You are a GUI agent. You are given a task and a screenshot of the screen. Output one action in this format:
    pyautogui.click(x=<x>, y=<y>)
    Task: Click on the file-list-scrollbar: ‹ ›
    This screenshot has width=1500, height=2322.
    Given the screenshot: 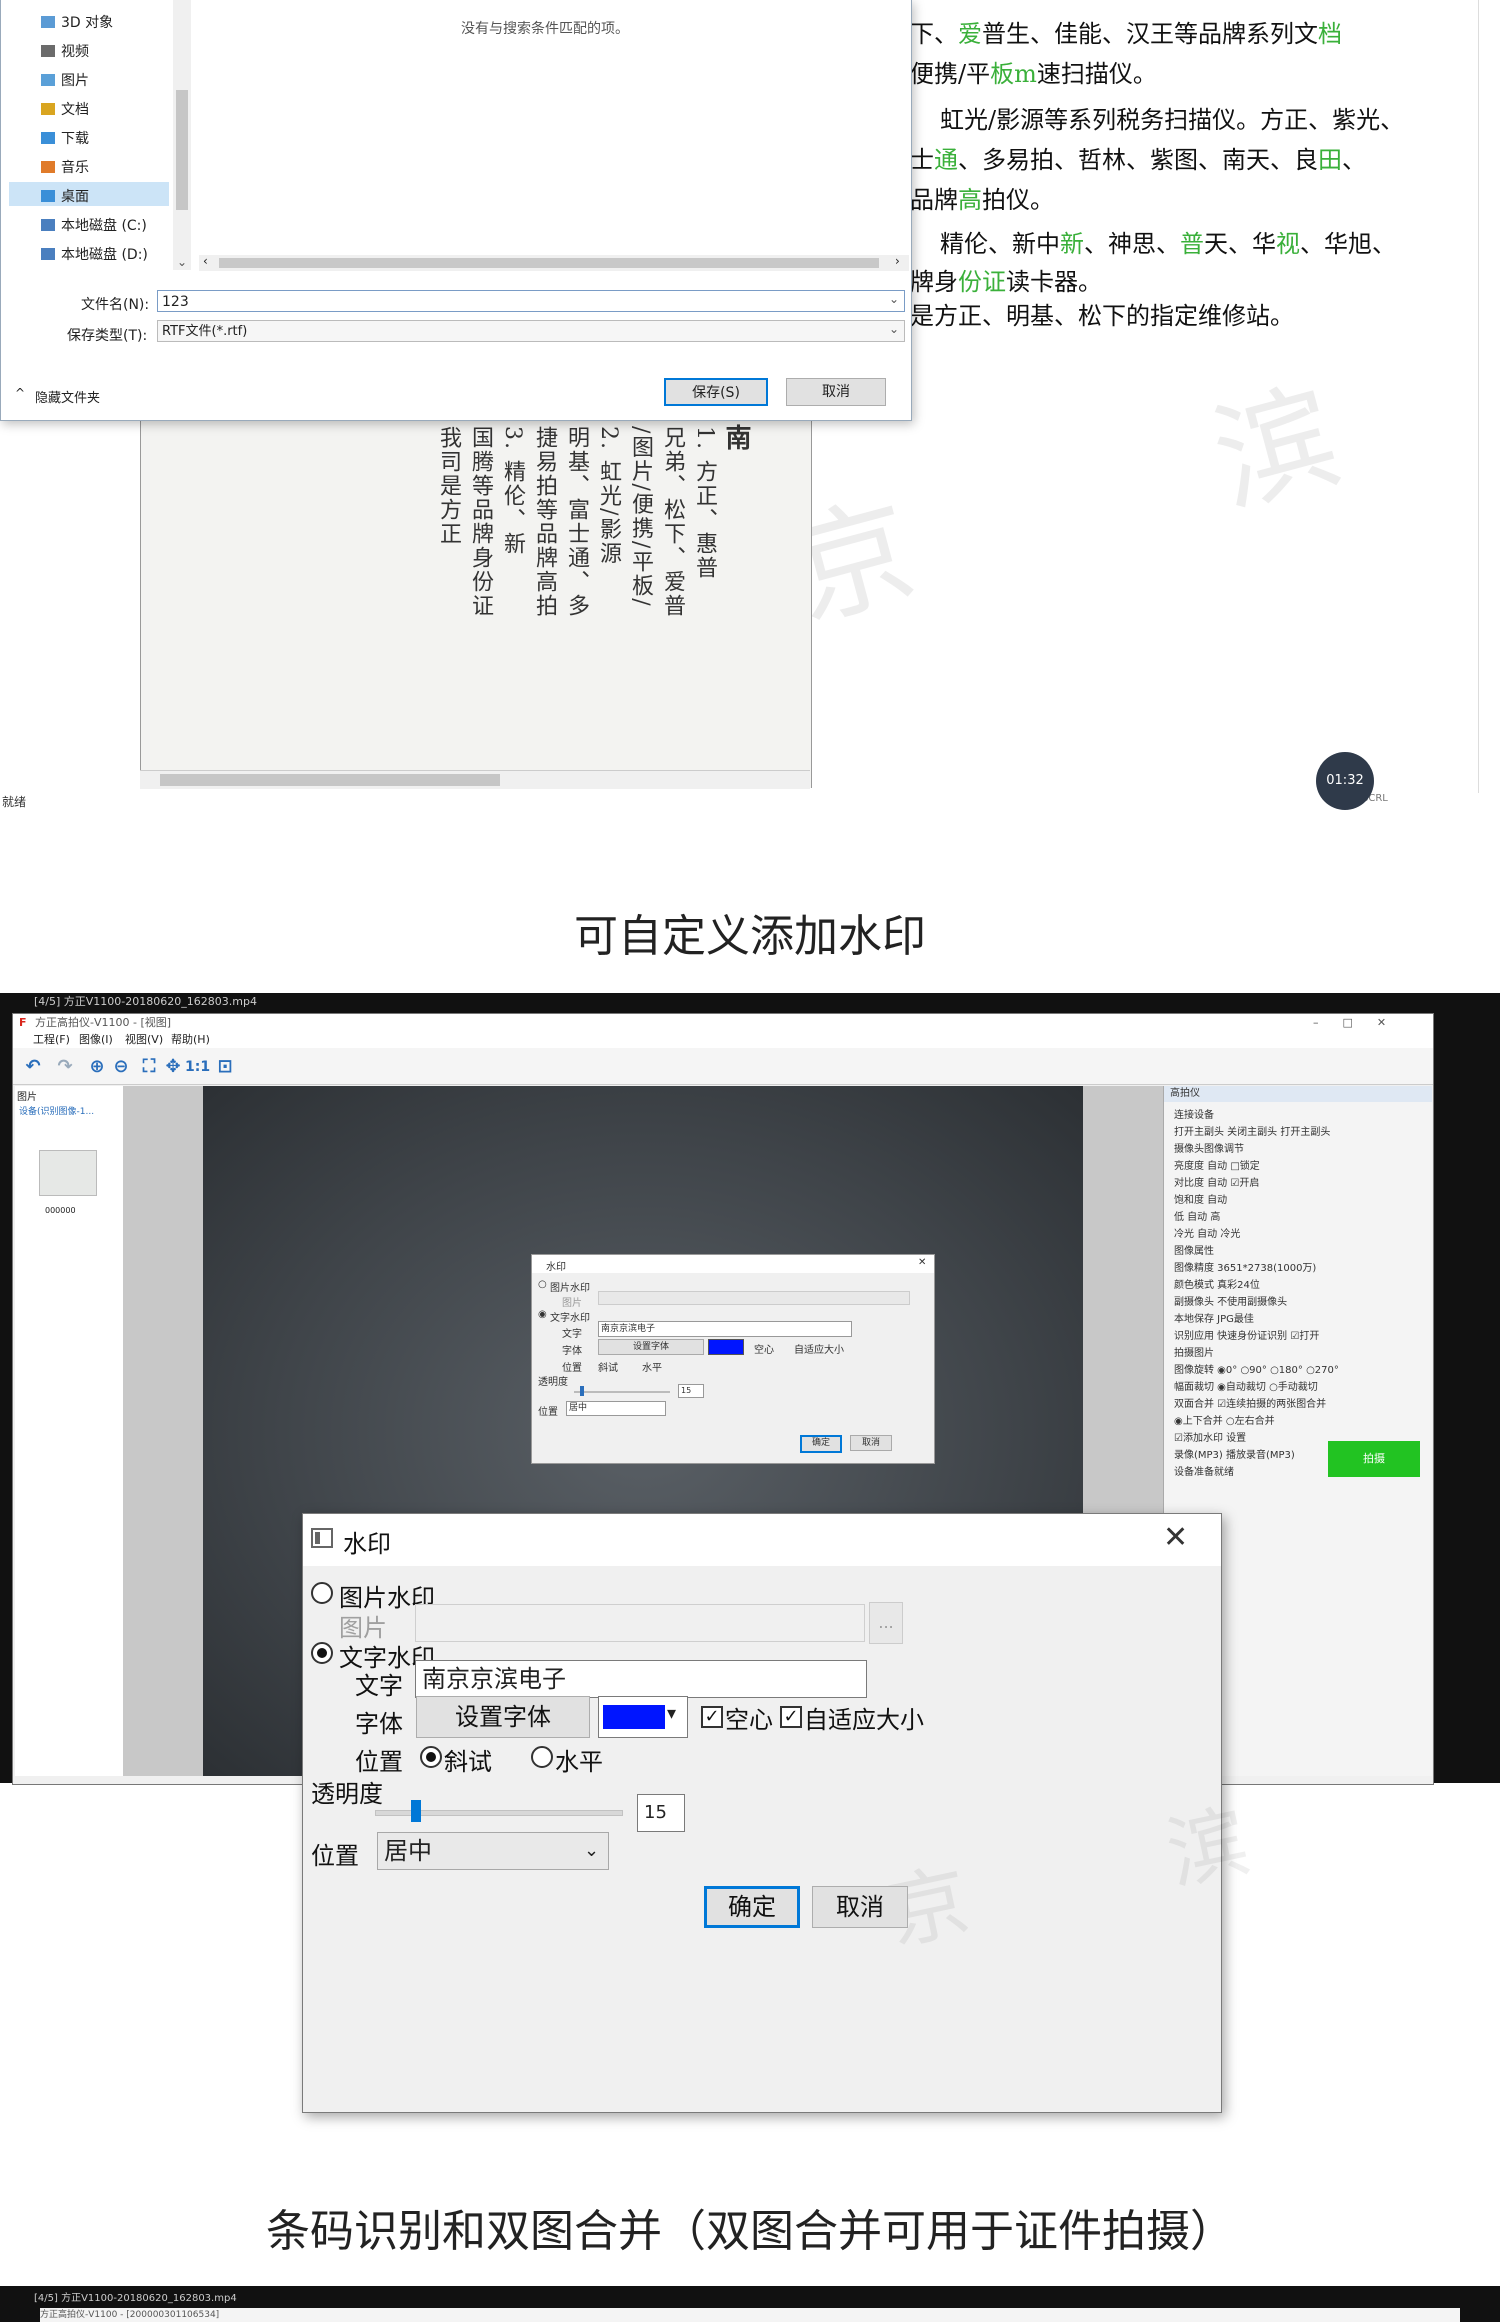 What is the action you would take?
    pyautogui.click(x=554, y=262)
    